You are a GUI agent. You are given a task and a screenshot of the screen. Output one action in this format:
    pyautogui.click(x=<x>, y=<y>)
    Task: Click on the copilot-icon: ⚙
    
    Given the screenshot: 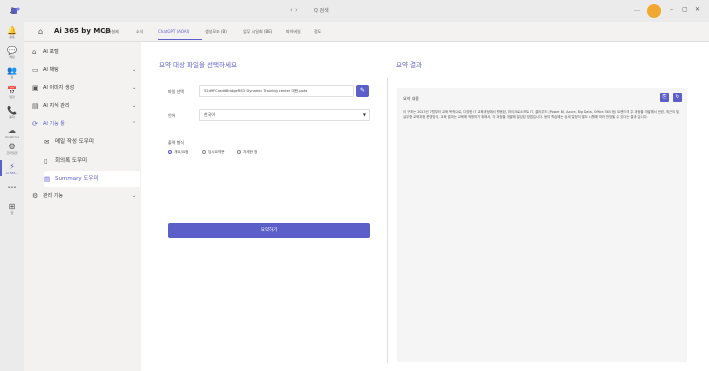 What is the action you would take?
    pyautogui.click(x=12, y=146)
    